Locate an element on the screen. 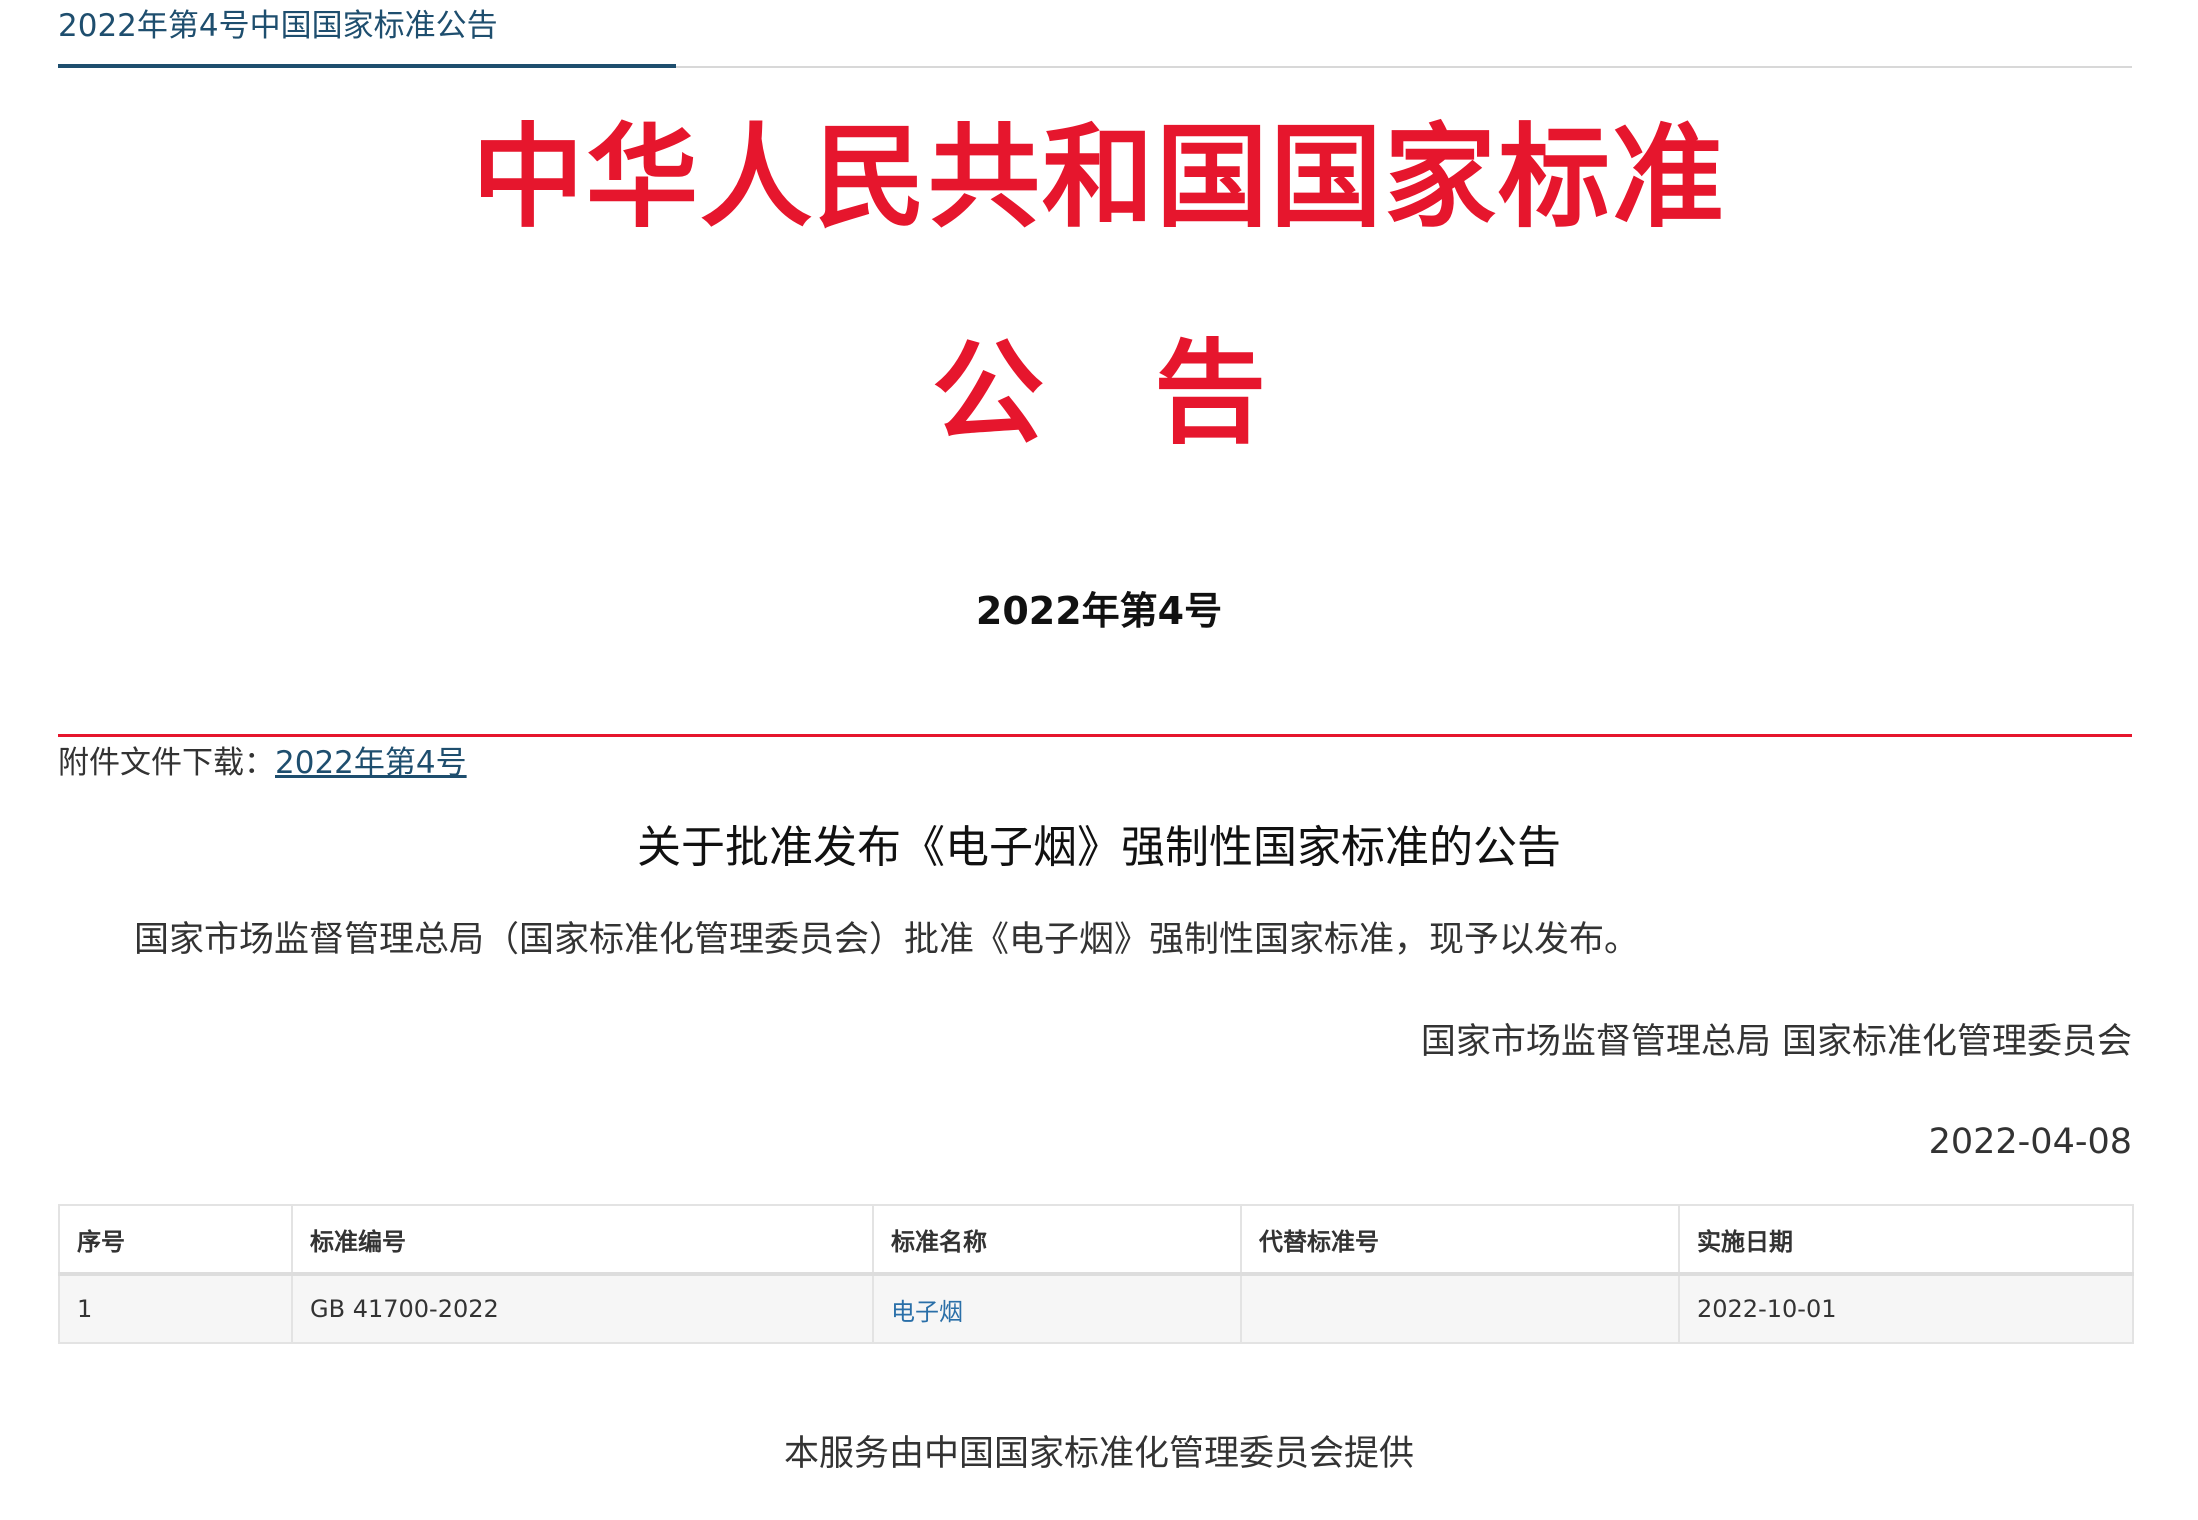 This screenshot has width=2198, height=1520. notice-char-2: 告 is located at coordinates (1210, 394).